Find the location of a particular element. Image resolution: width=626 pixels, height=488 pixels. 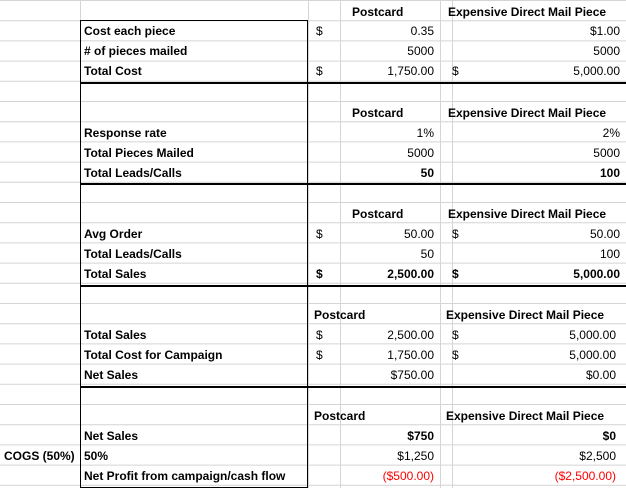

row-label-response-rate: Response rate is located at coordinates (125, 133).